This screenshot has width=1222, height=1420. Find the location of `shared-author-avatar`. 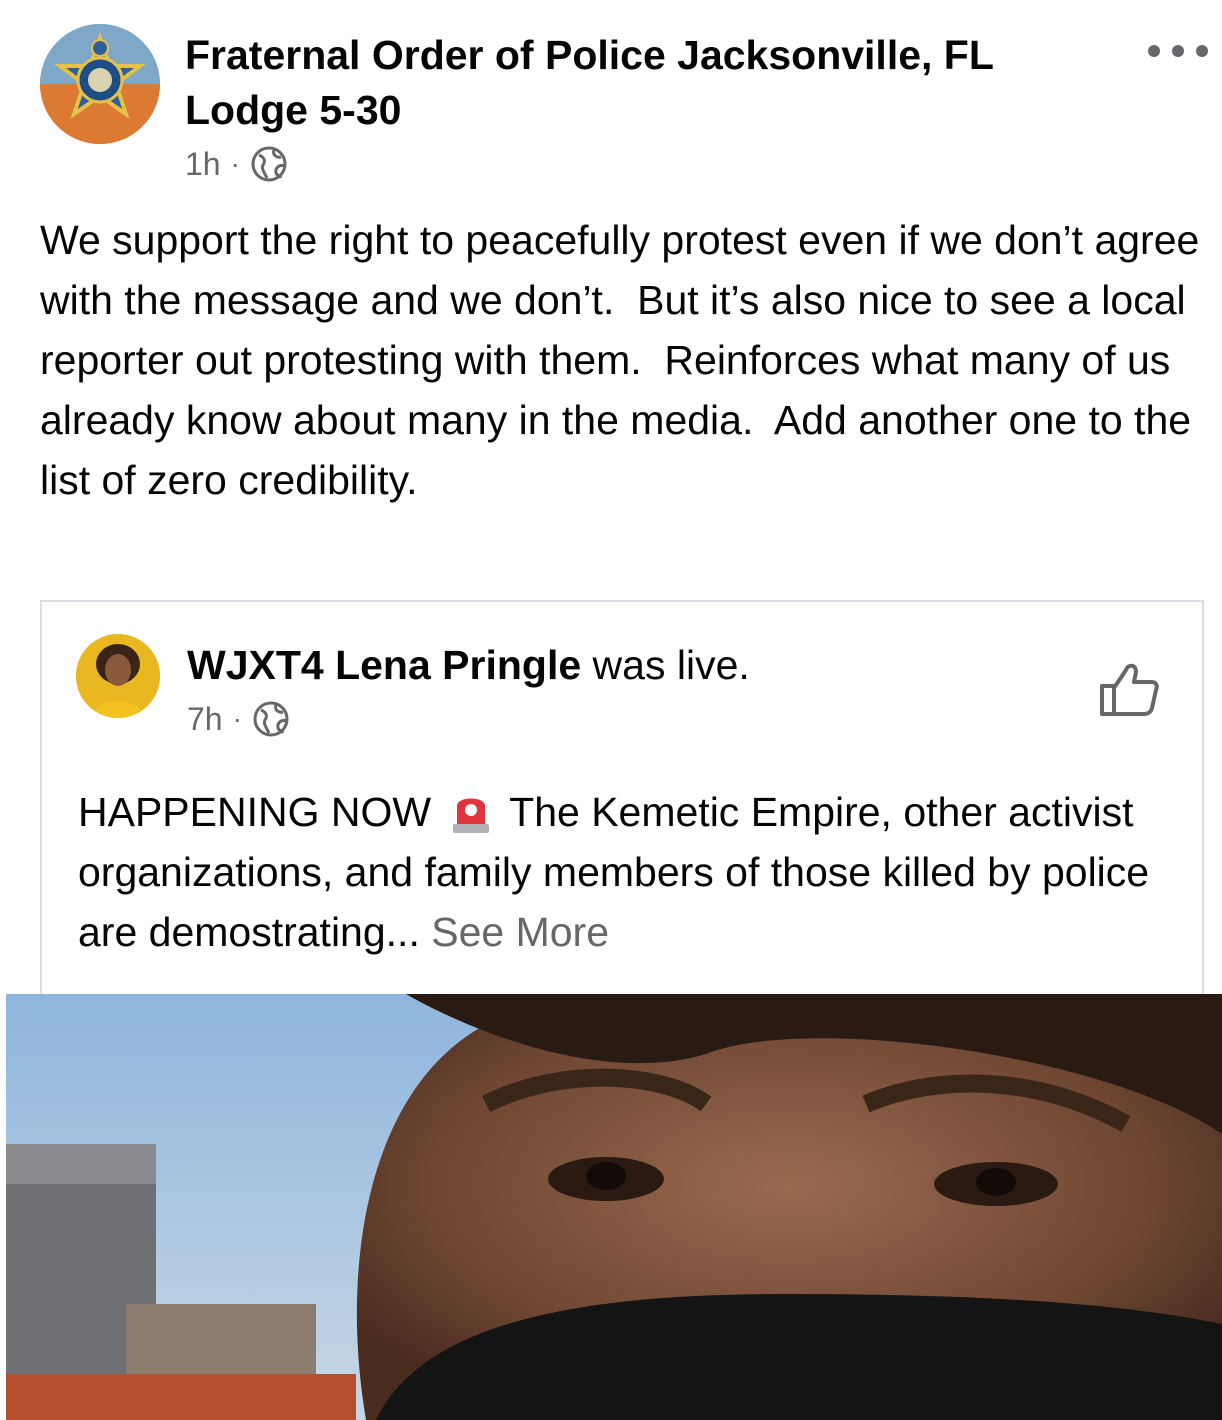

shared-author-avatar is located at coordinates (118, 676).